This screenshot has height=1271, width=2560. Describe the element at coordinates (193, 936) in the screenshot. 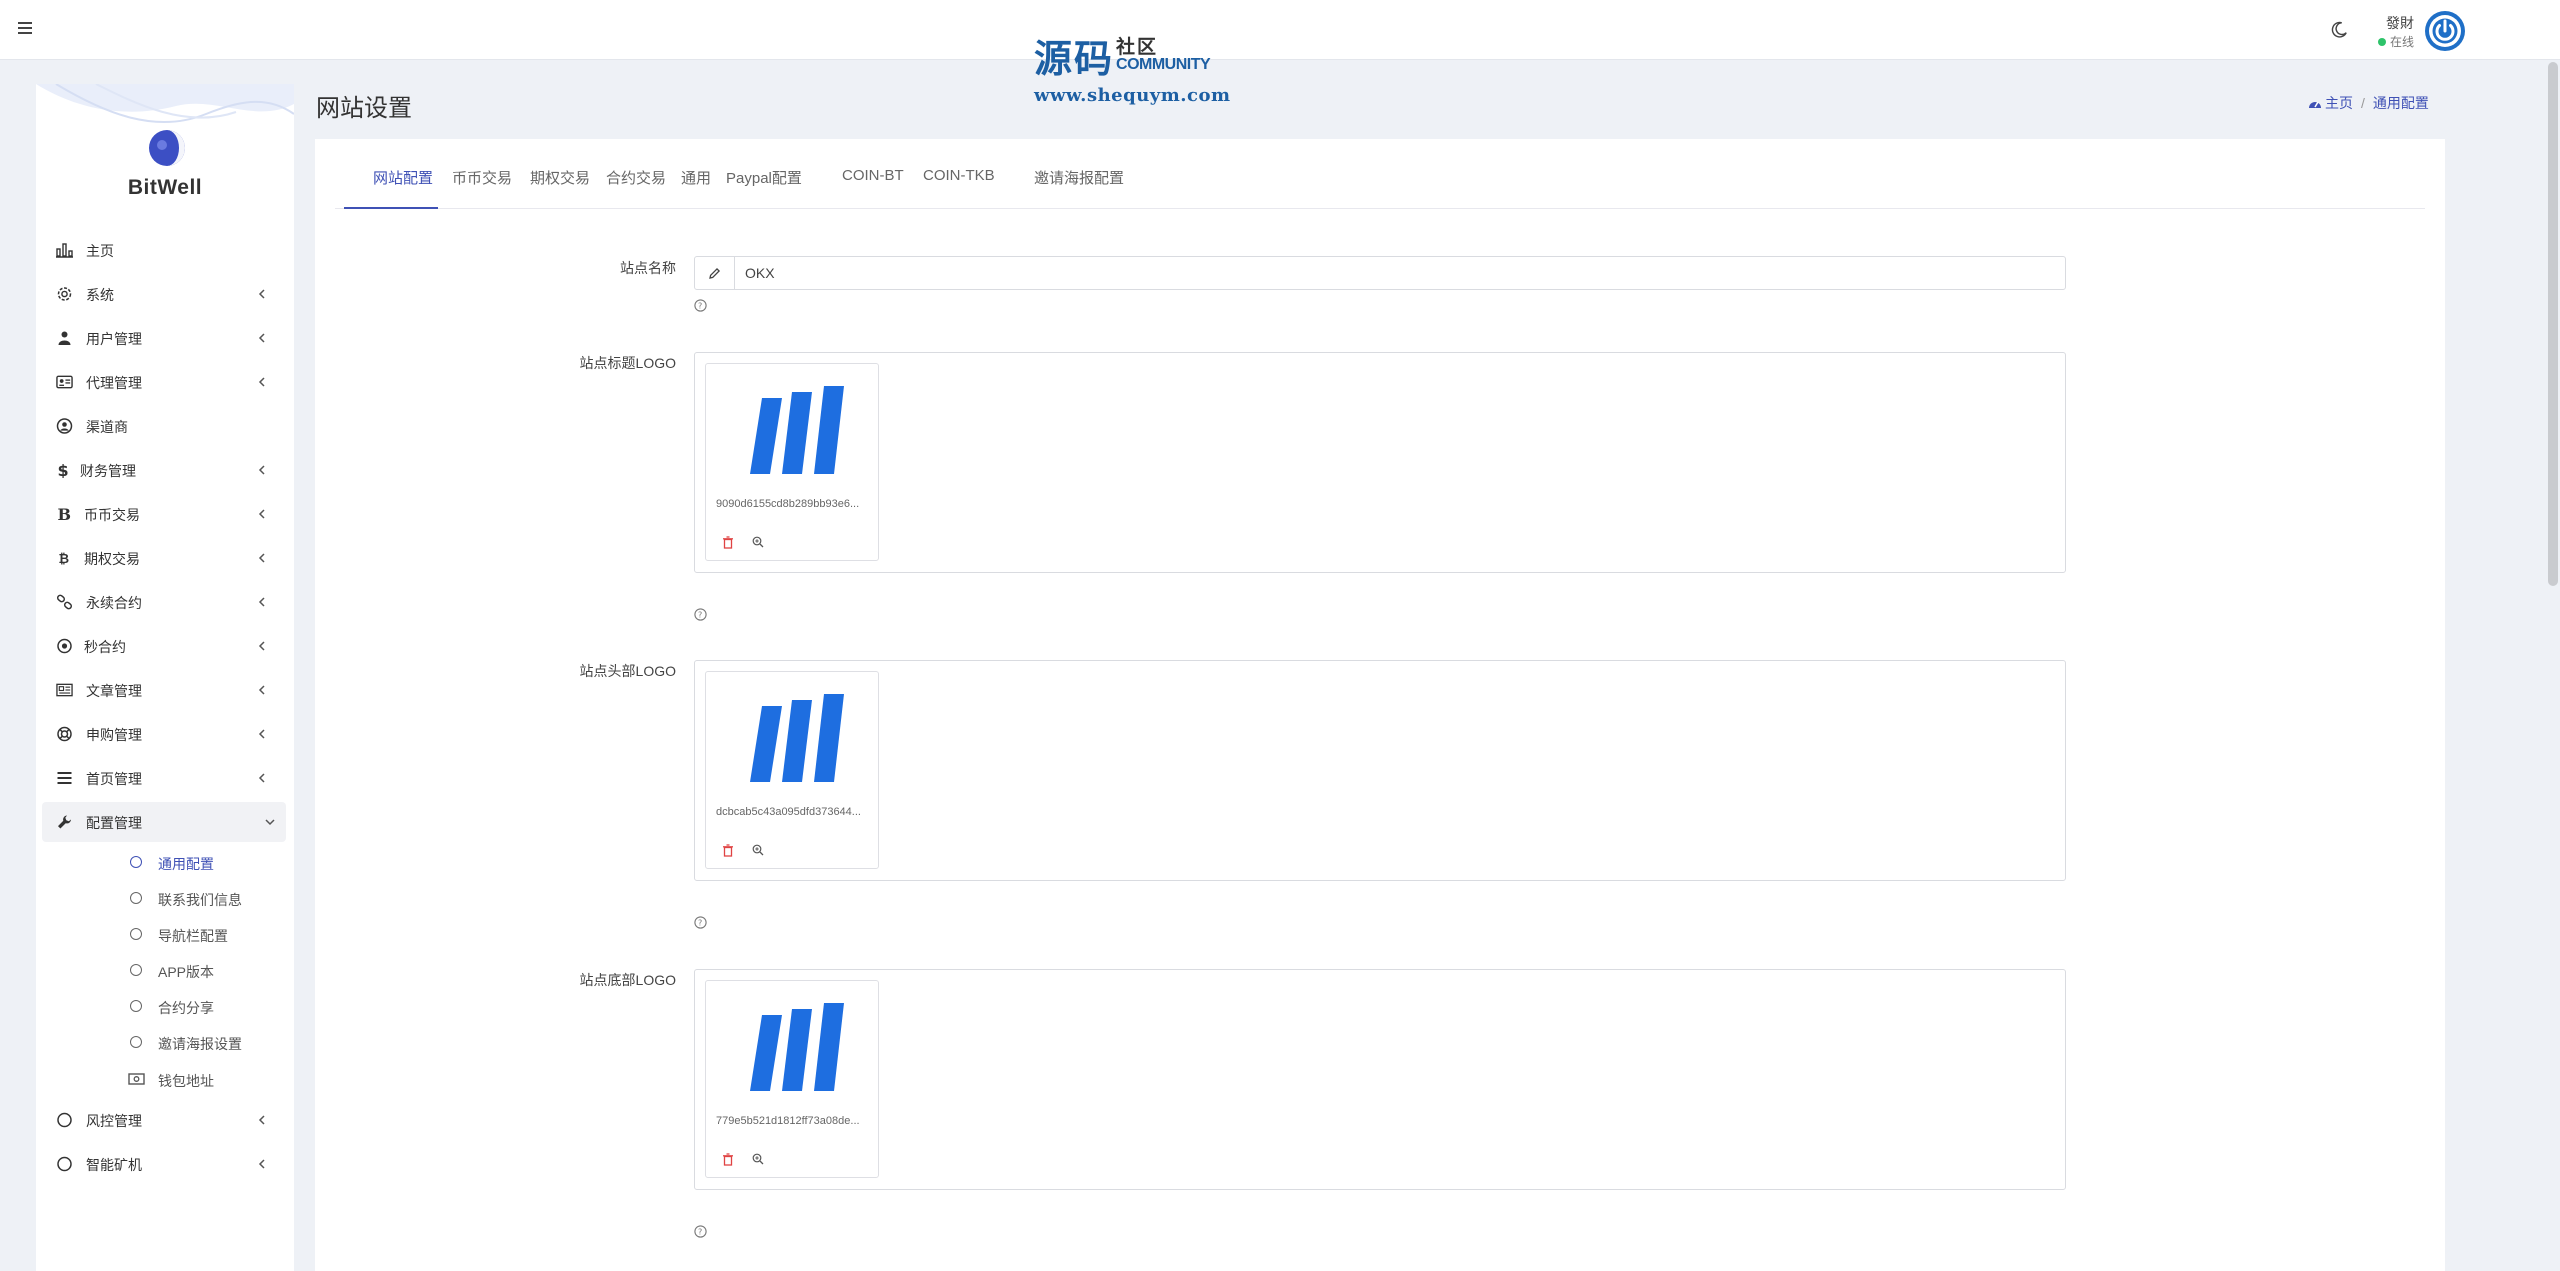

I see `sidebar-subitem-label: 导航栏配置` at that location.